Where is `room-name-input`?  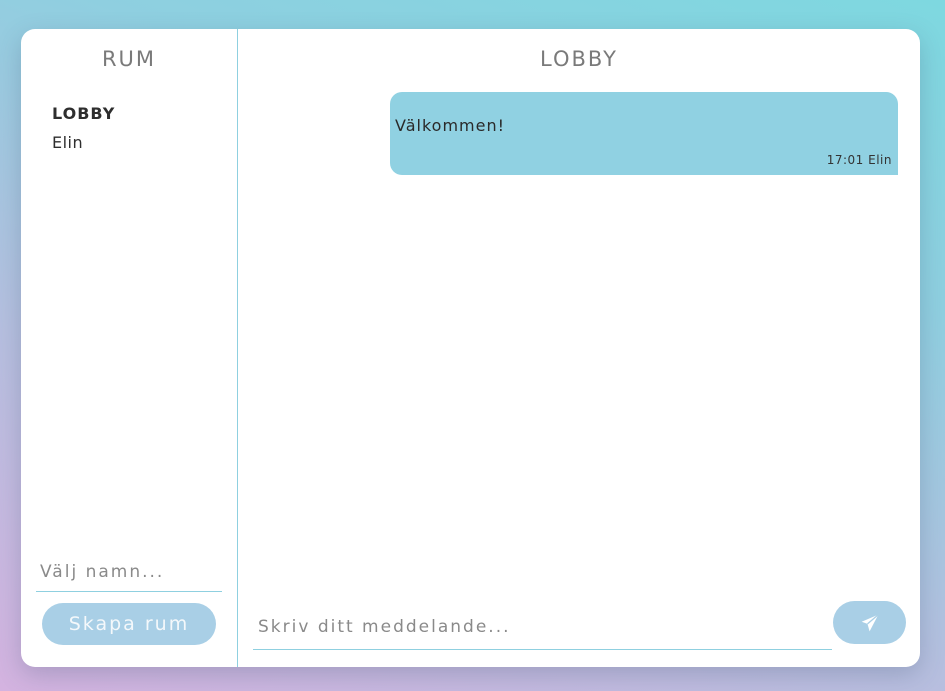 room-name-input is located at coordinates (129, 572).